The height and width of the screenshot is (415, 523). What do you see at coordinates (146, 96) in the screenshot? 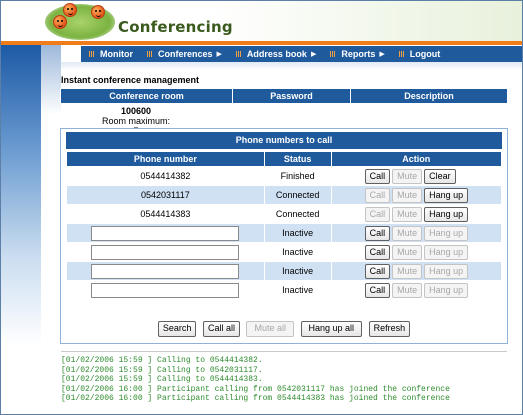
I see `column-header: Conference room` at bounding box center [146, 96].